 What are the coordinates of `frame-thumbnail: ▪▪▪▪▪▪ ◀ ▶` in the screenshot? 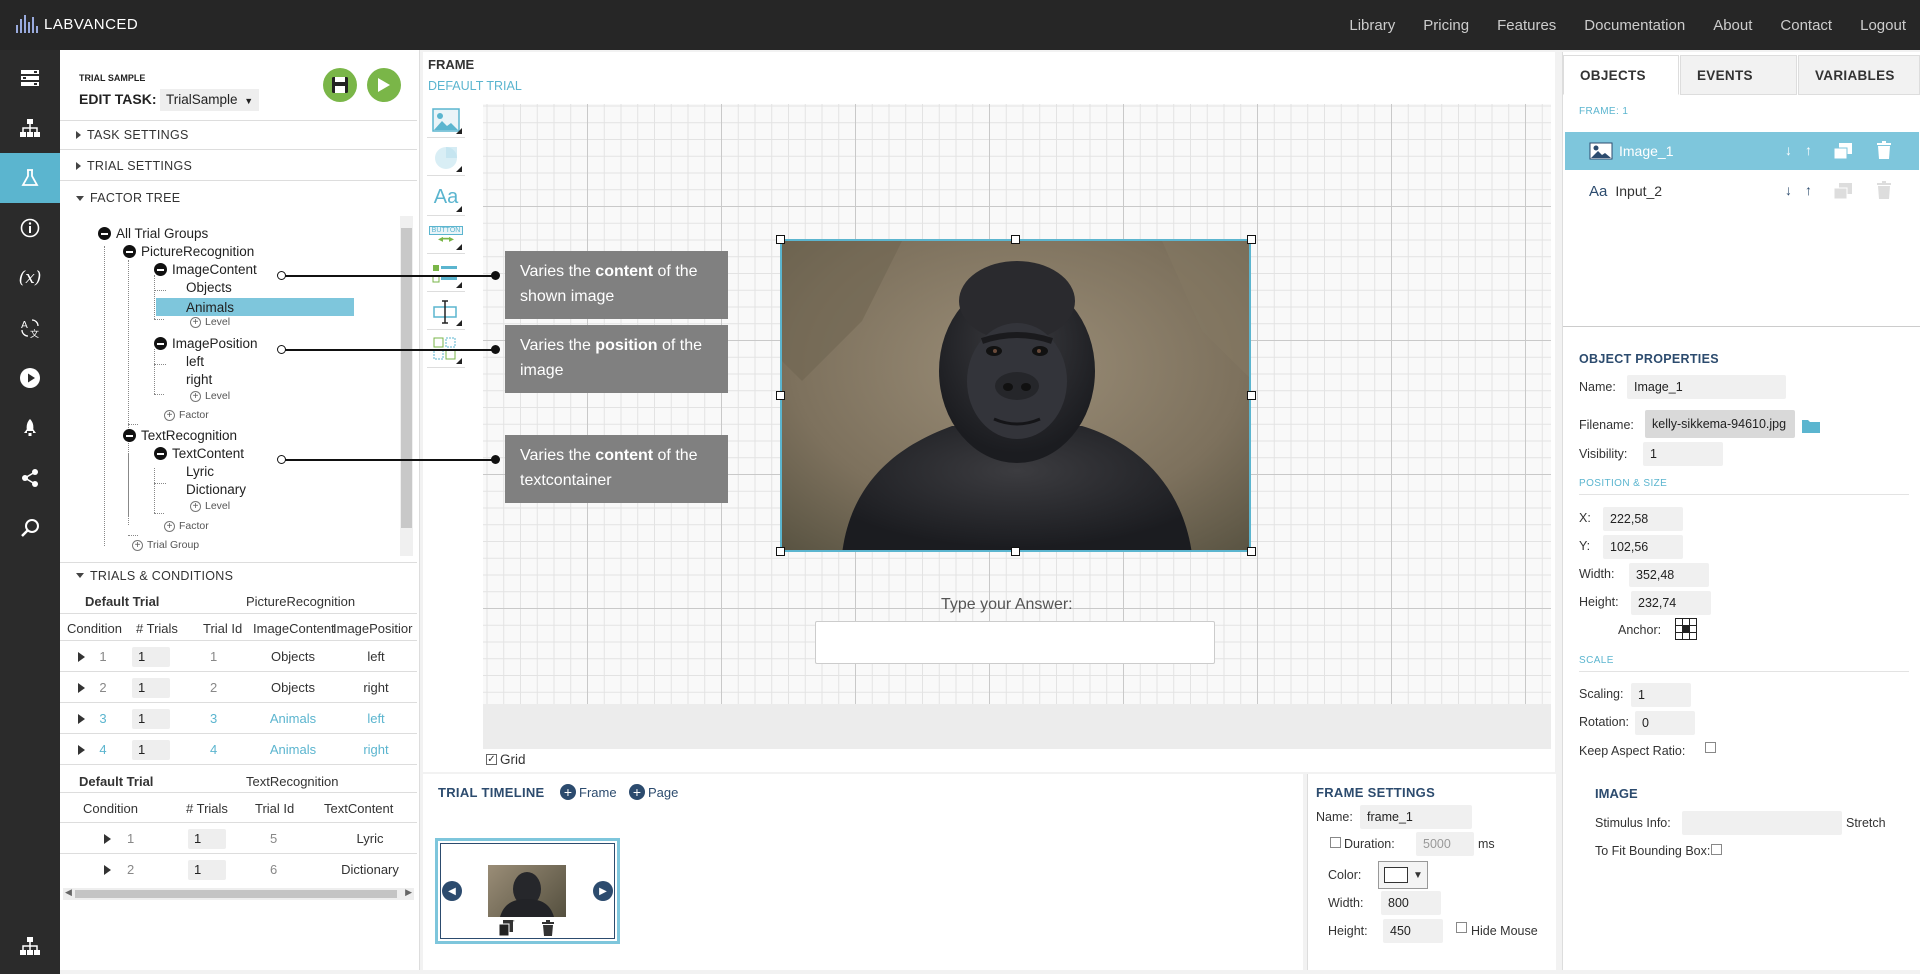 It's located at (527, 891).